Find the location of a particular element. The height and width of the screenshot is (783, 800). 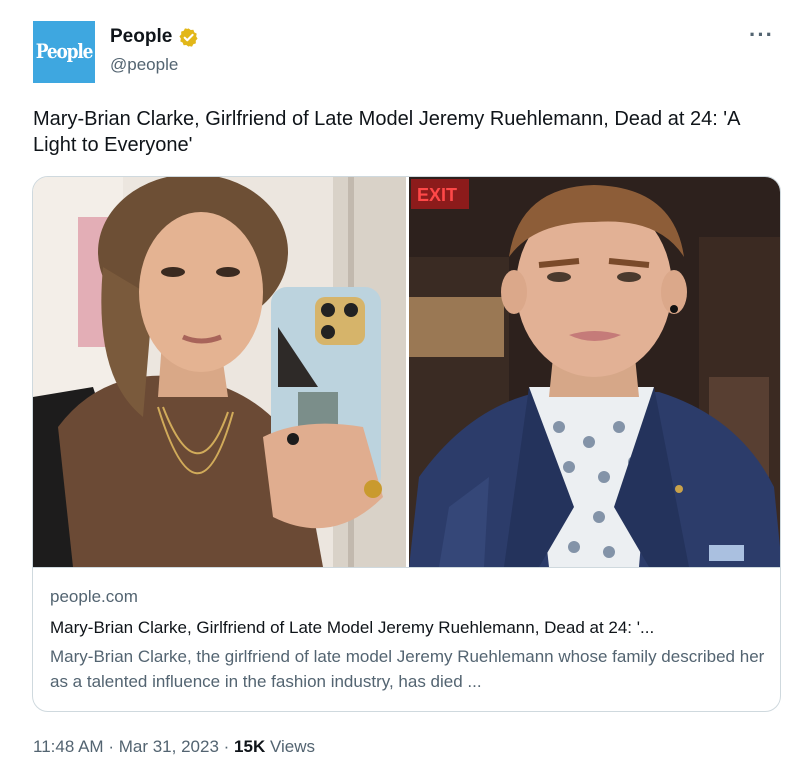

tweet-footer: 11:48 AM · Mar 31, 2023 · 15K Views is located at coordinates (174, 747).